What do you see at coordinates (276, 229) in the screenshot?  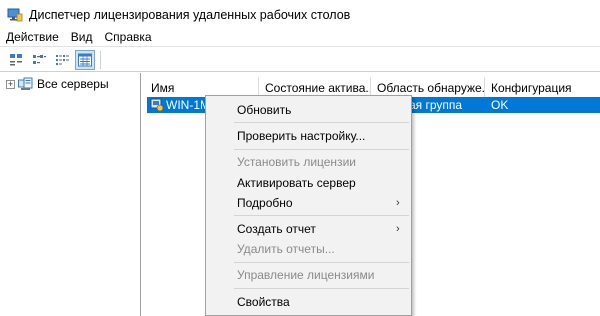 I see `menu-item-create-report: Создать отчет` at bounding box center [276, 229].